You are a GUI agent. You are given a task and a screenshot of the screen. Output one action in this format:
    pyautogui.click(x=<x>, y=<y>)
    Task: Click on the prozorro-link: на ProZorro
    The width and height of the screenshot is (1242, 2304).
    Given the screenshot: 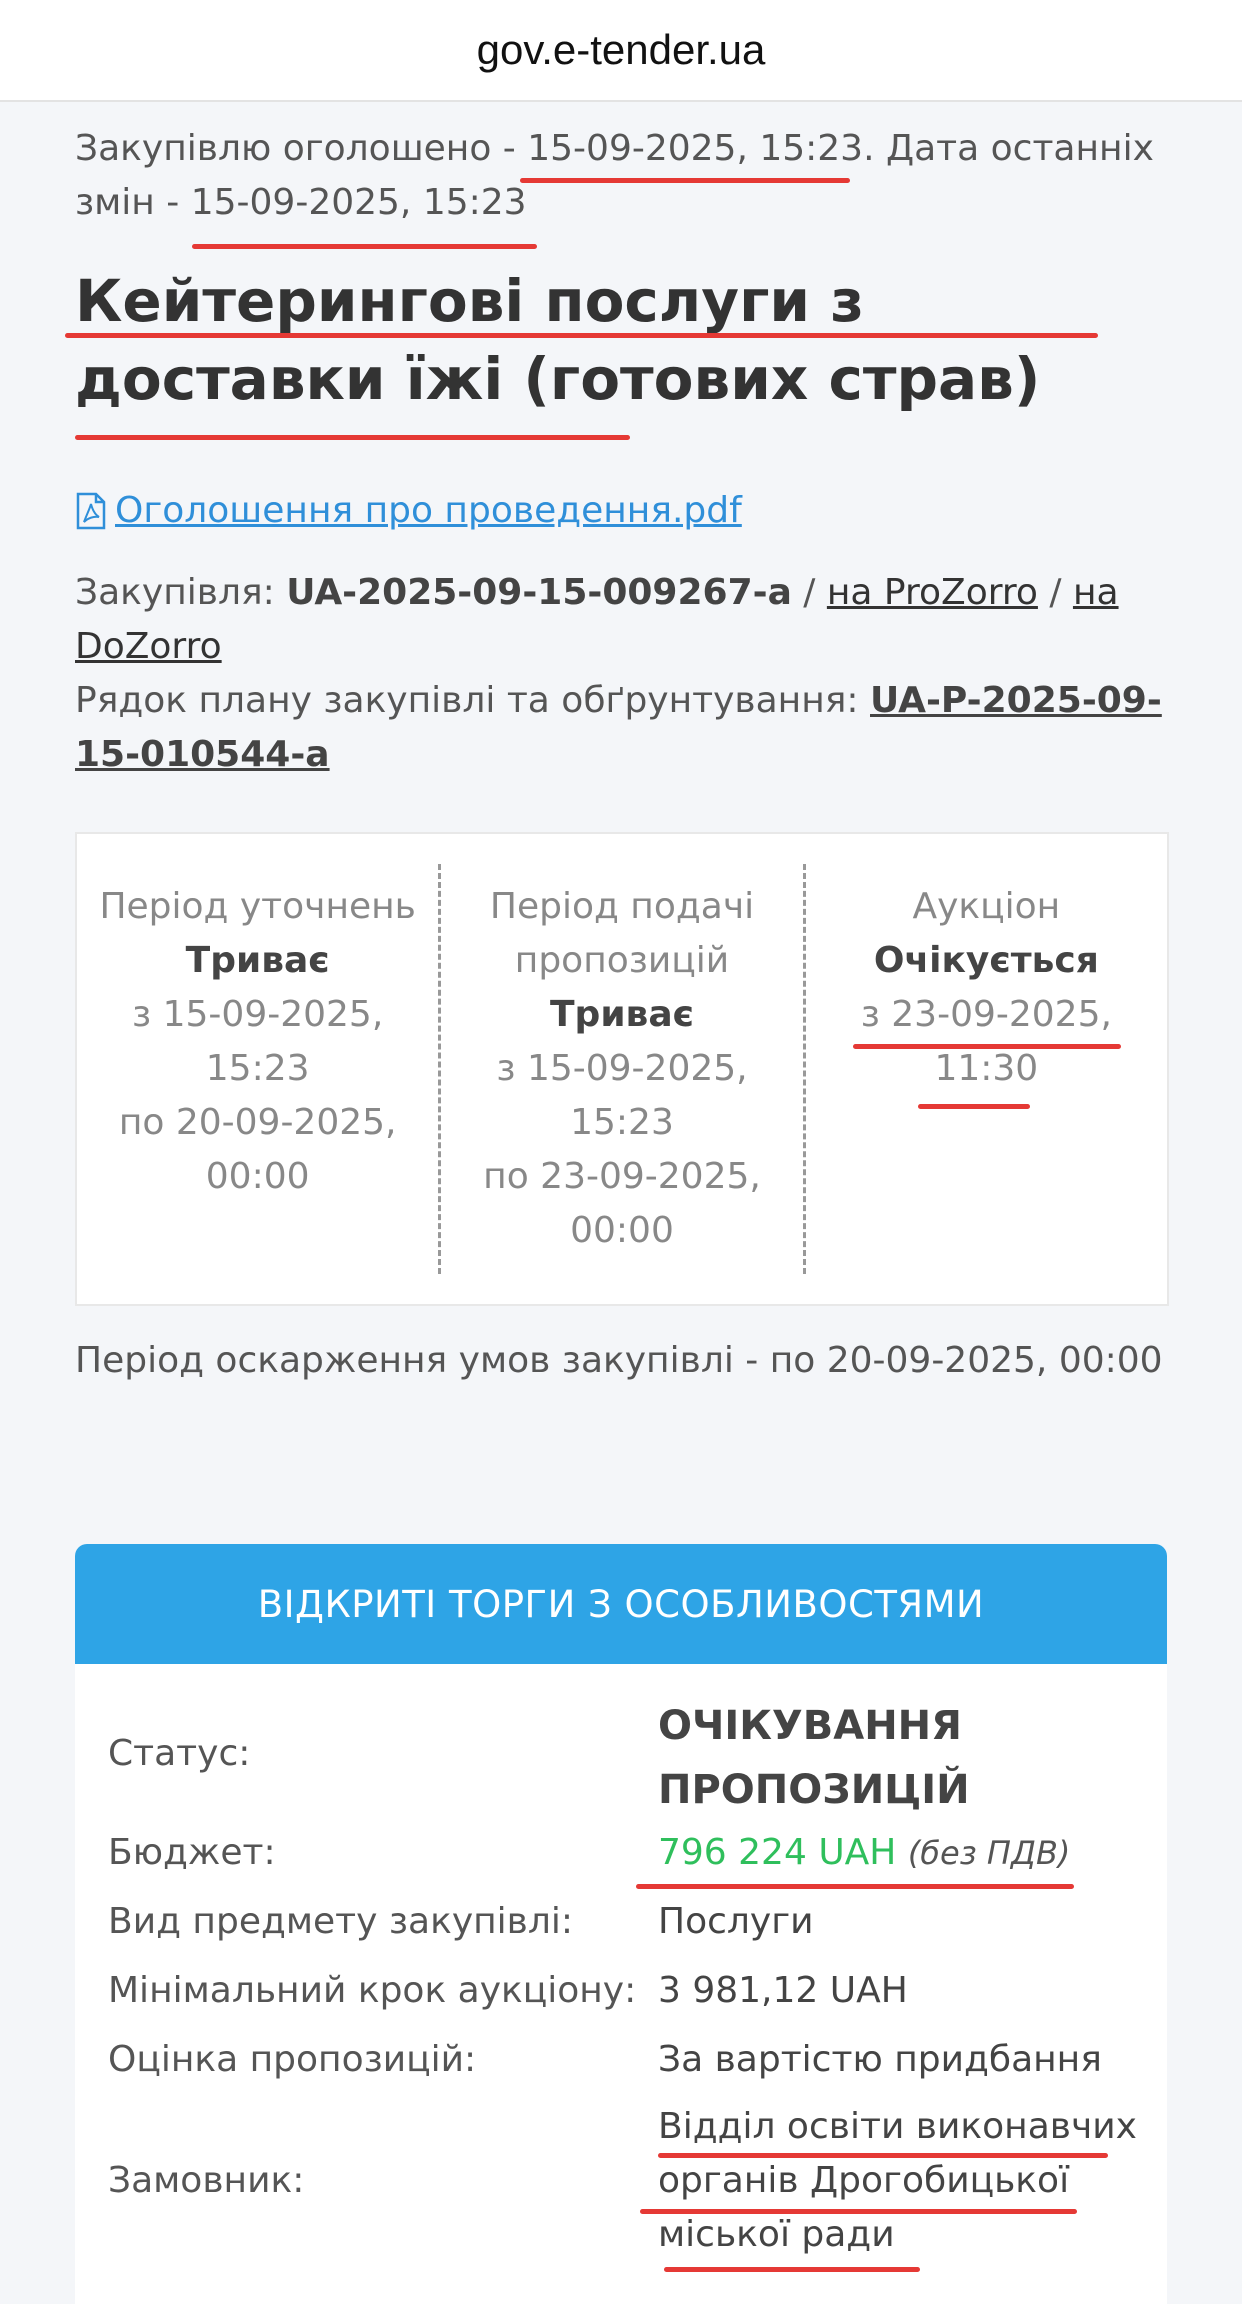 What is the action you would take?
    pyautogui.click(x=932, y=592)
    